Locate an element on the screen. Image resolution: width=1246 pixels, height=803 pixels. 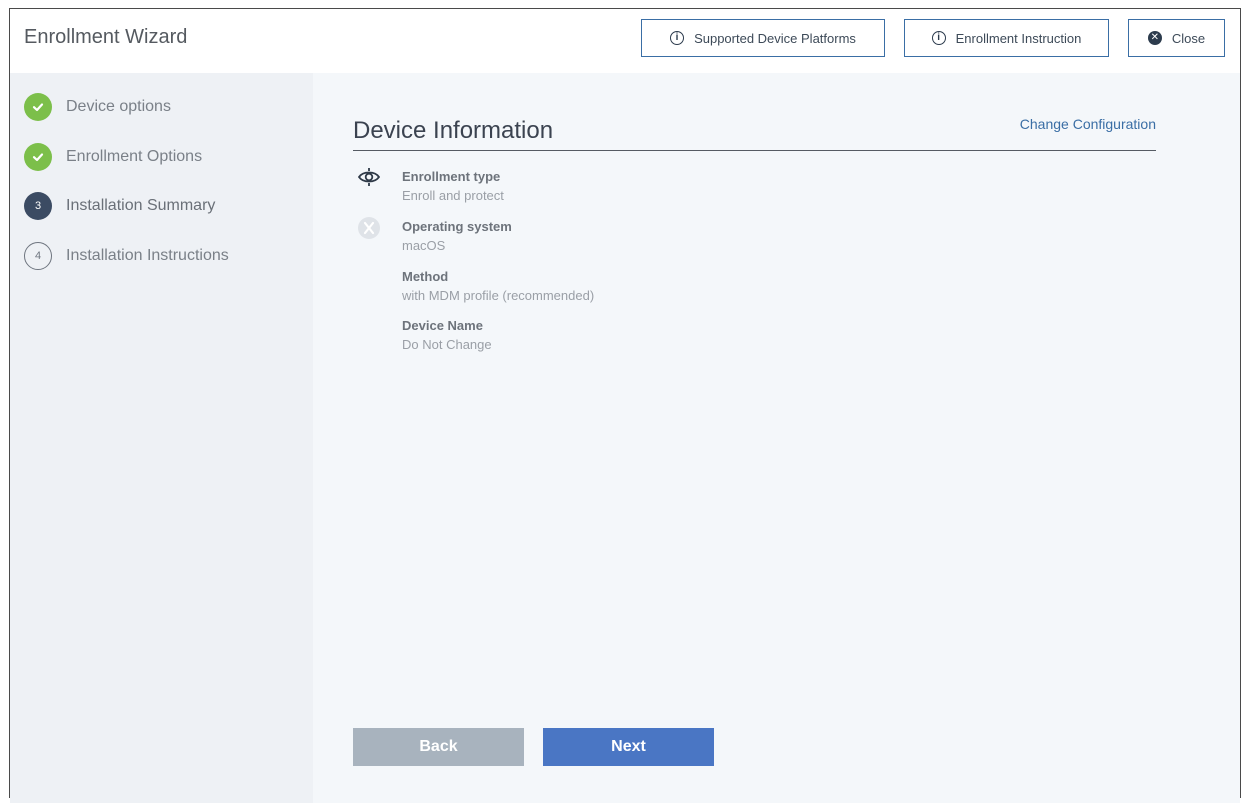
close-icon: ✕ is located at coordinates (1154, 38).